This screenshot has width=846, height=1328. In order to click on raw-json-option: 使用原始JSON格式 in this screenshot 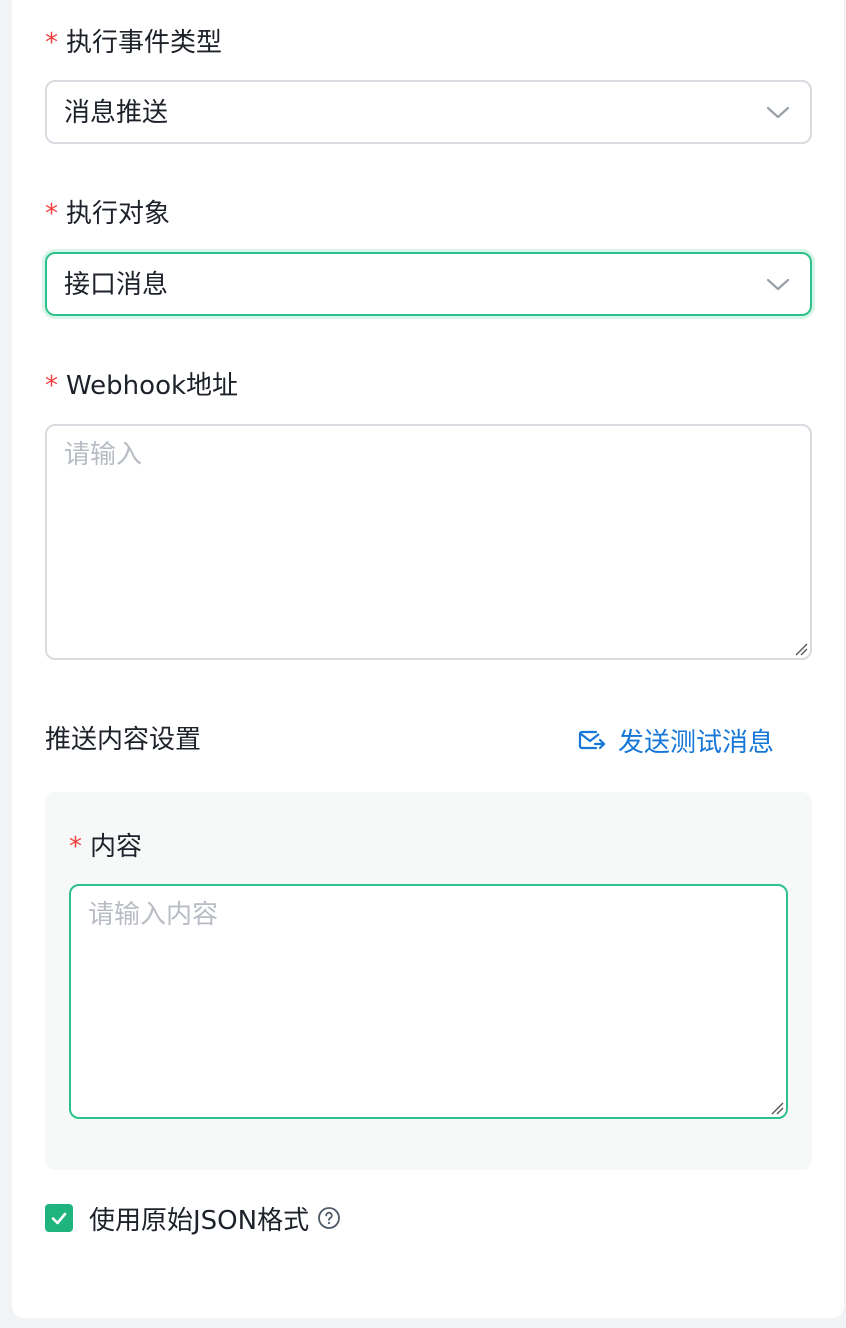, I will do `click(193, 1218)`.